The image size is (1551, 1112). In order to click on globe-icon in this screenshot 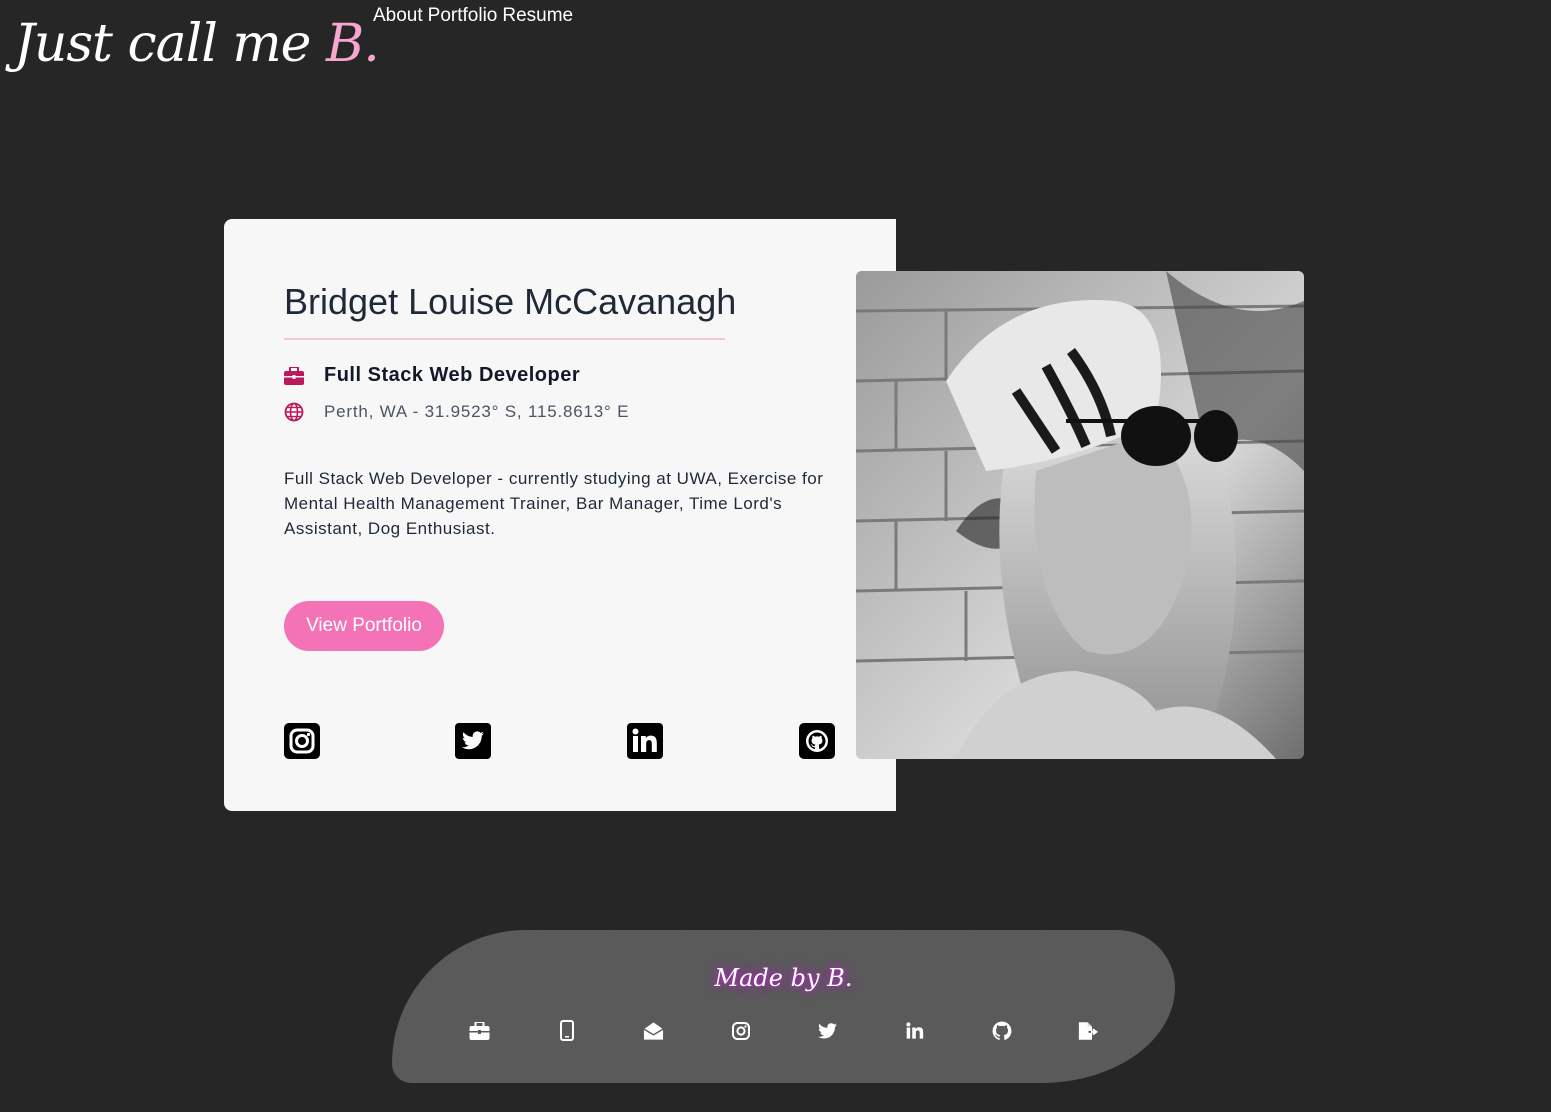, I will do `click(294, 412)`.